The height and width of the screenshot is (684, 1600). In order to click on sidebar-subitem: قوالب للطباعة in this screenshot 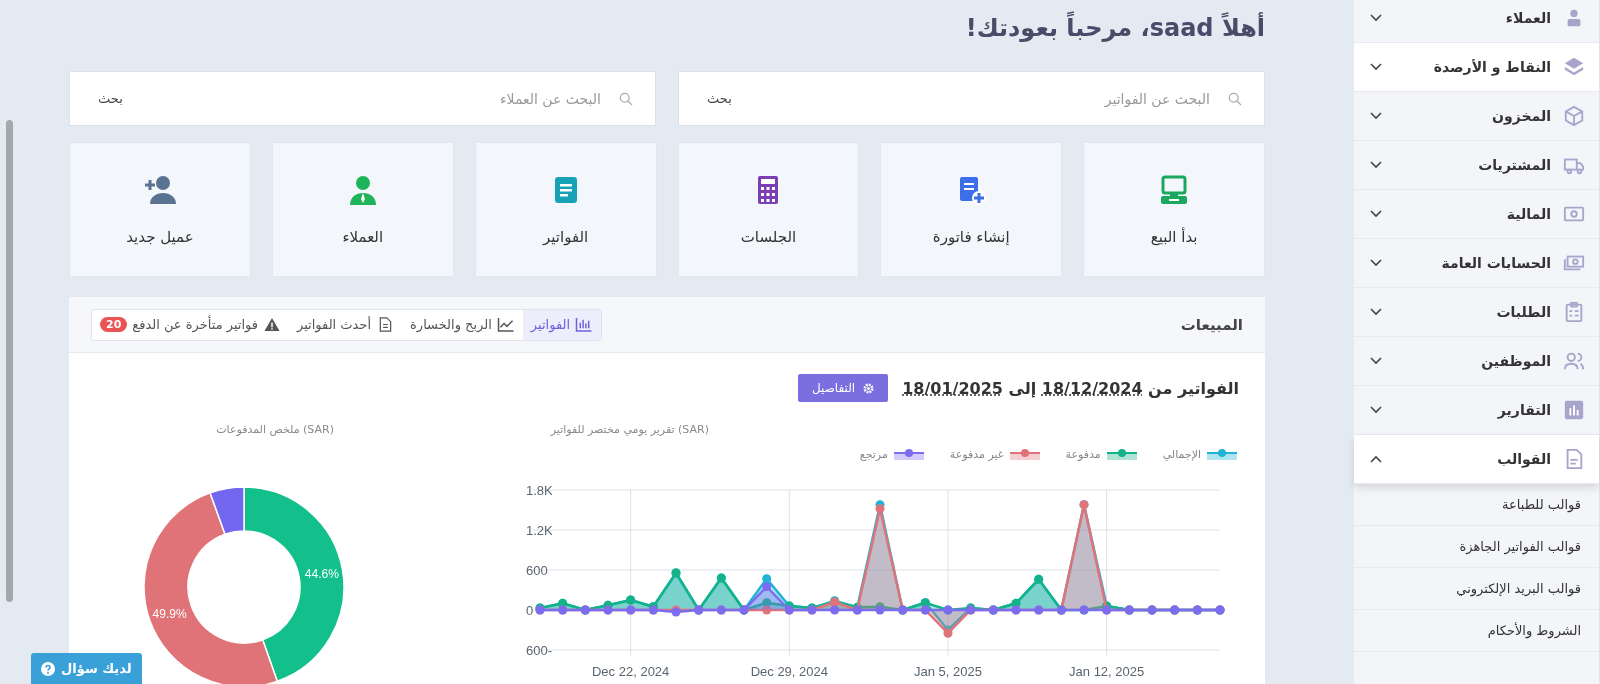, I will do `click(1476, 505)`.